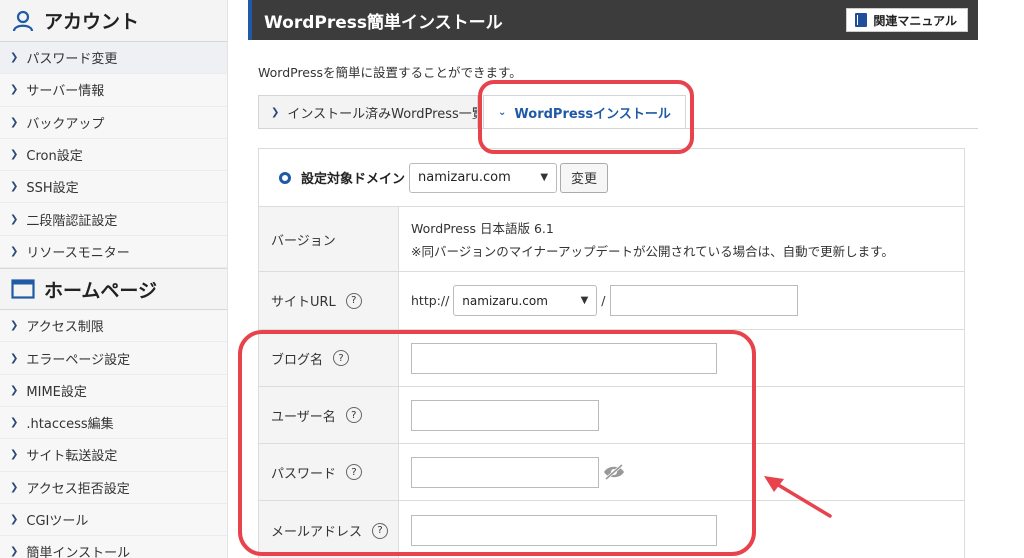 The image size is (1024, 558). I want to click on page-description: WordPressを簡単に設置することができます。, so click(390, 72).